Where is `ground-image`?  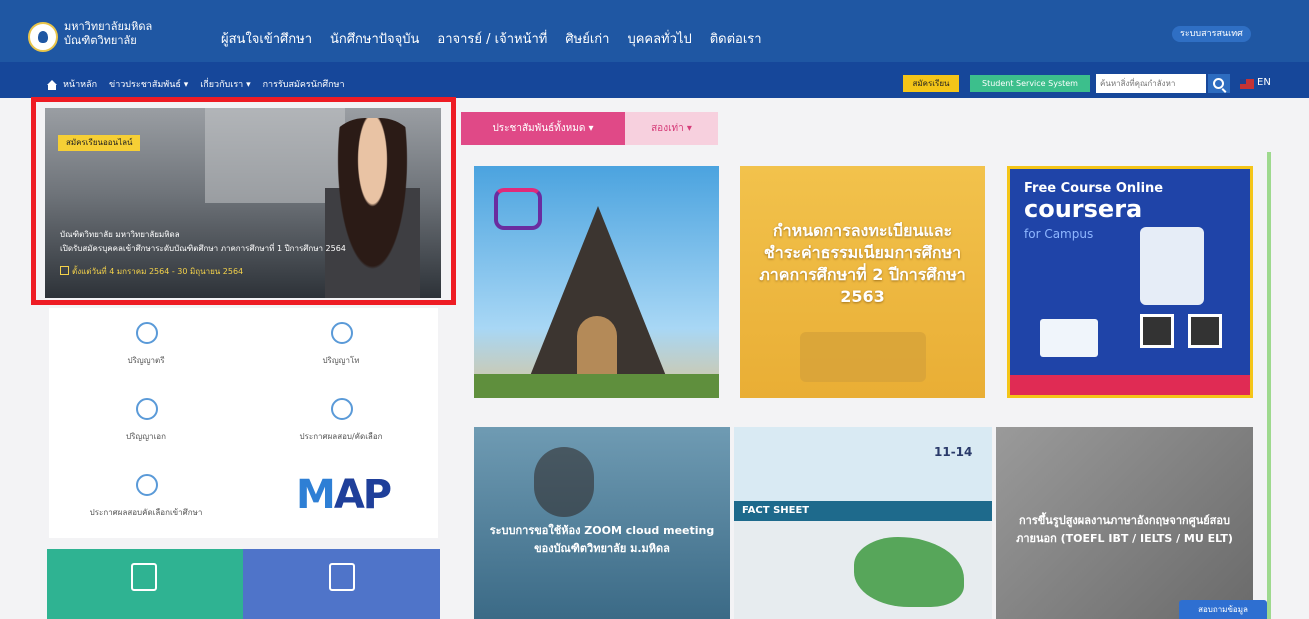
ground-image is located at coordinates (596, 386).